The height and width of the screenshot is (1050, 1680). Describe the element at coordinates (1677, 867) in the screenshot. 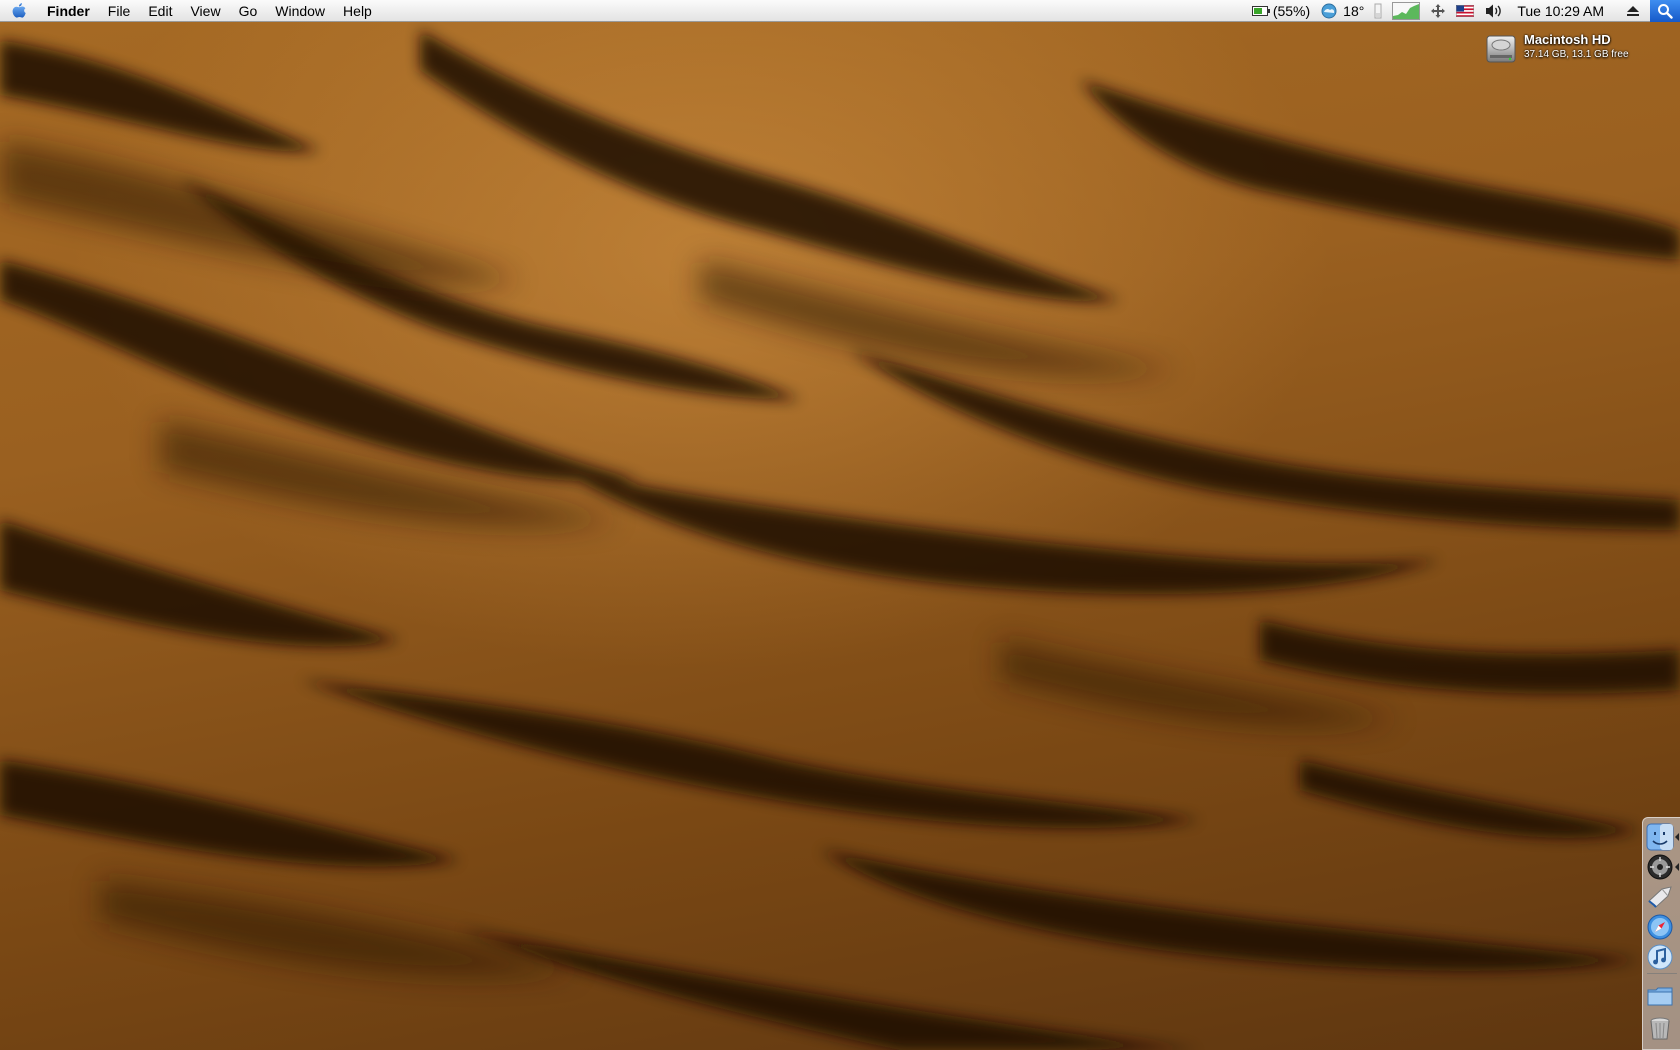

I see `dvd-player-running-indicator` at that location.